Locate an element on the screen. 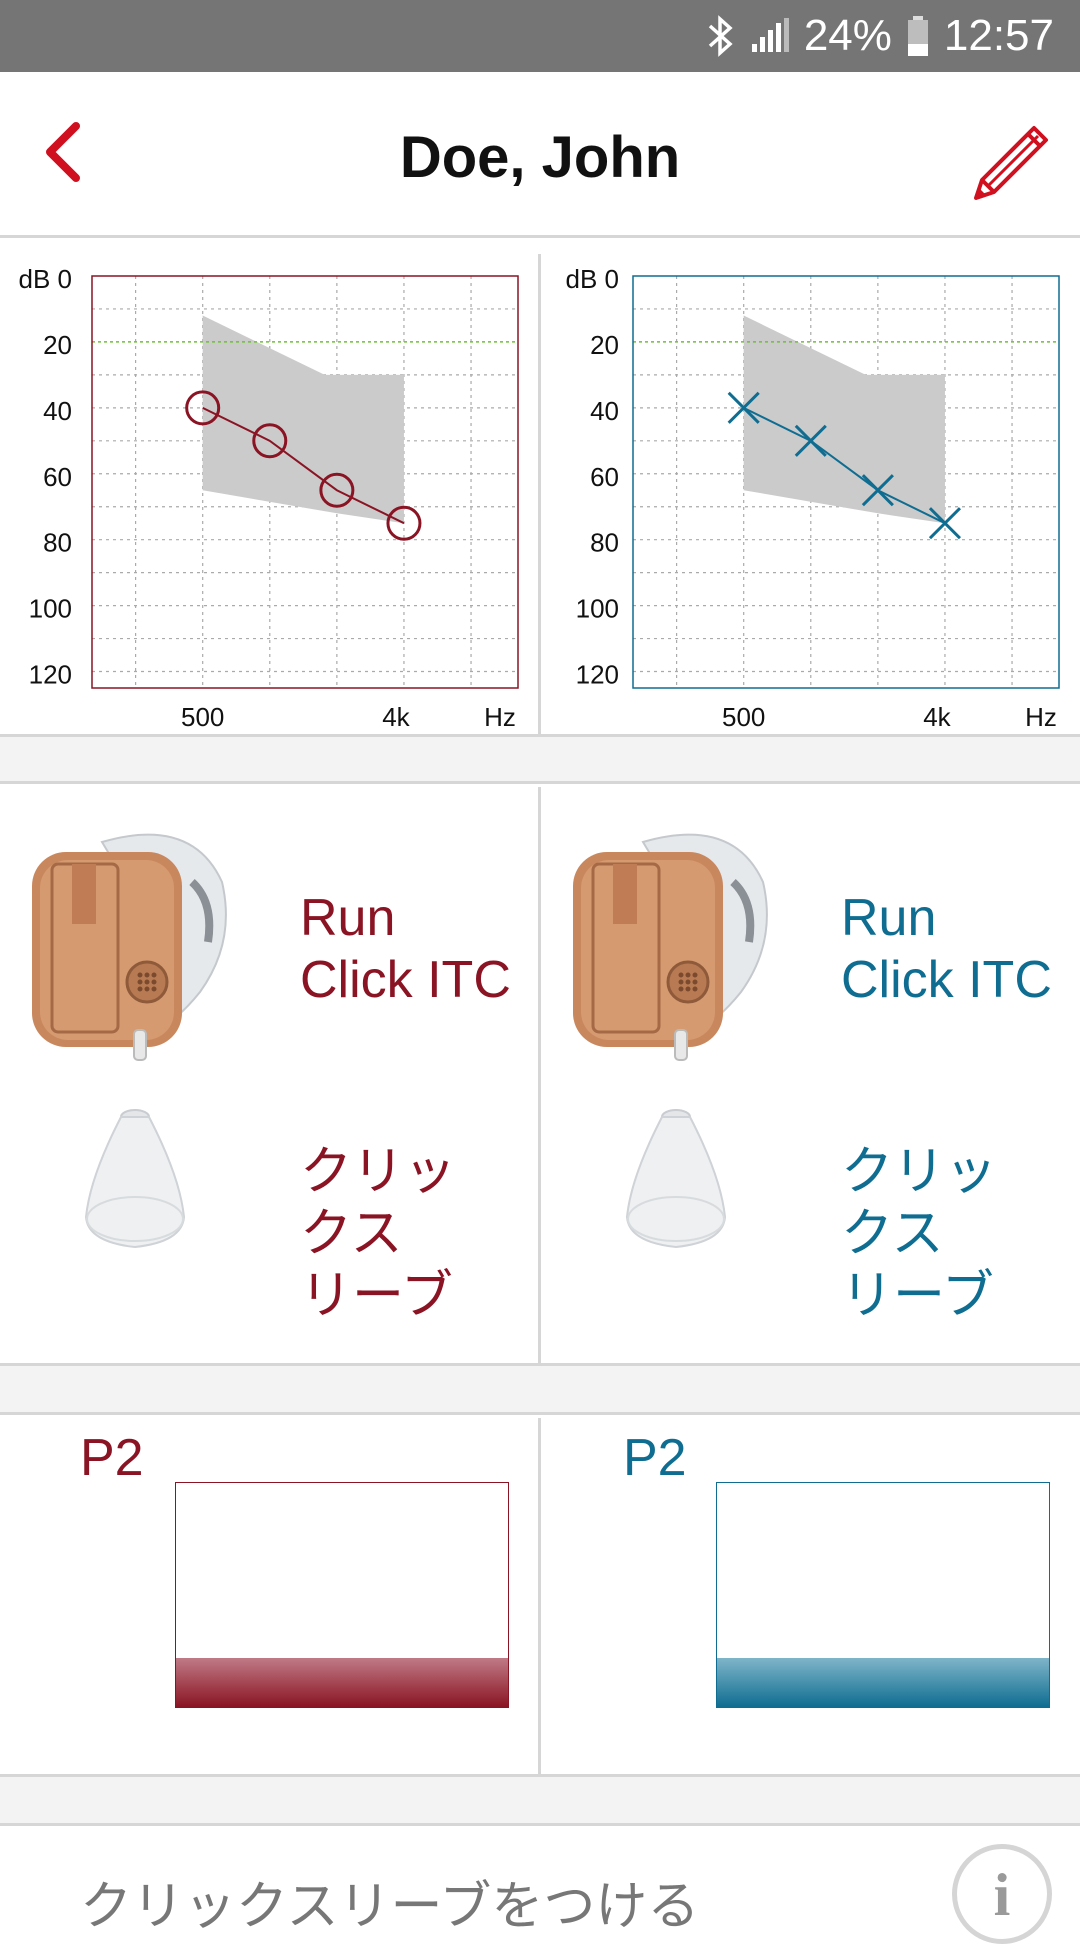 The image size is (1080, 1944). pencil-icon is located at coordinates (1011, 163).